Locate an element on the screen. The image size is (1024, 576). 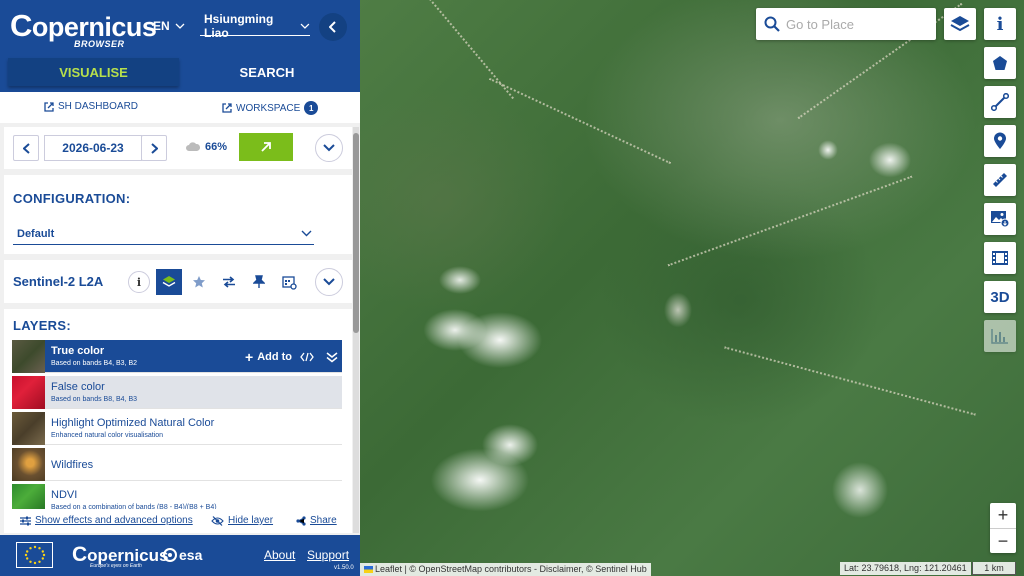
calendar-settings-button is located at coordinates (289, 282).